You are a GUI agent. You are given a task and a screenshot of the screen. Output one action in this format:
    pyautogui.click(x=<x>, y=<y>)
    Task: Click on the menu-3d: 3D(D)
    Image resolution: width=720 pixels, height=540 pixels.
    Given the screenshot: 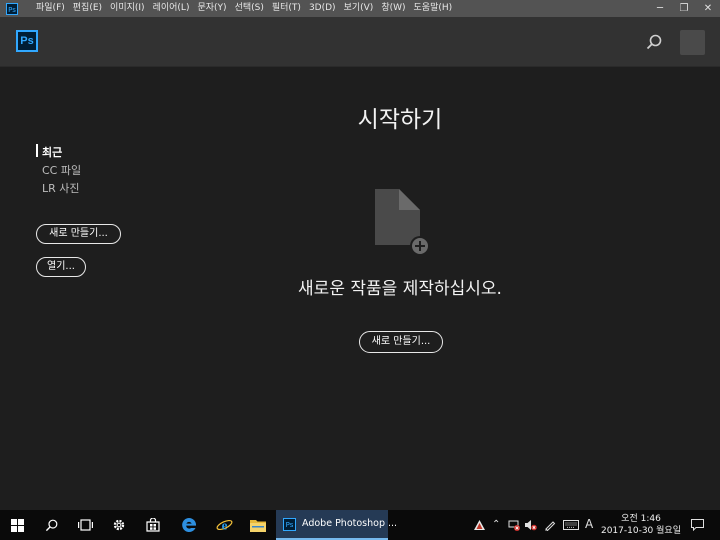 What is the action you would take?
    pyautogui.click(x=322, y=8)
    